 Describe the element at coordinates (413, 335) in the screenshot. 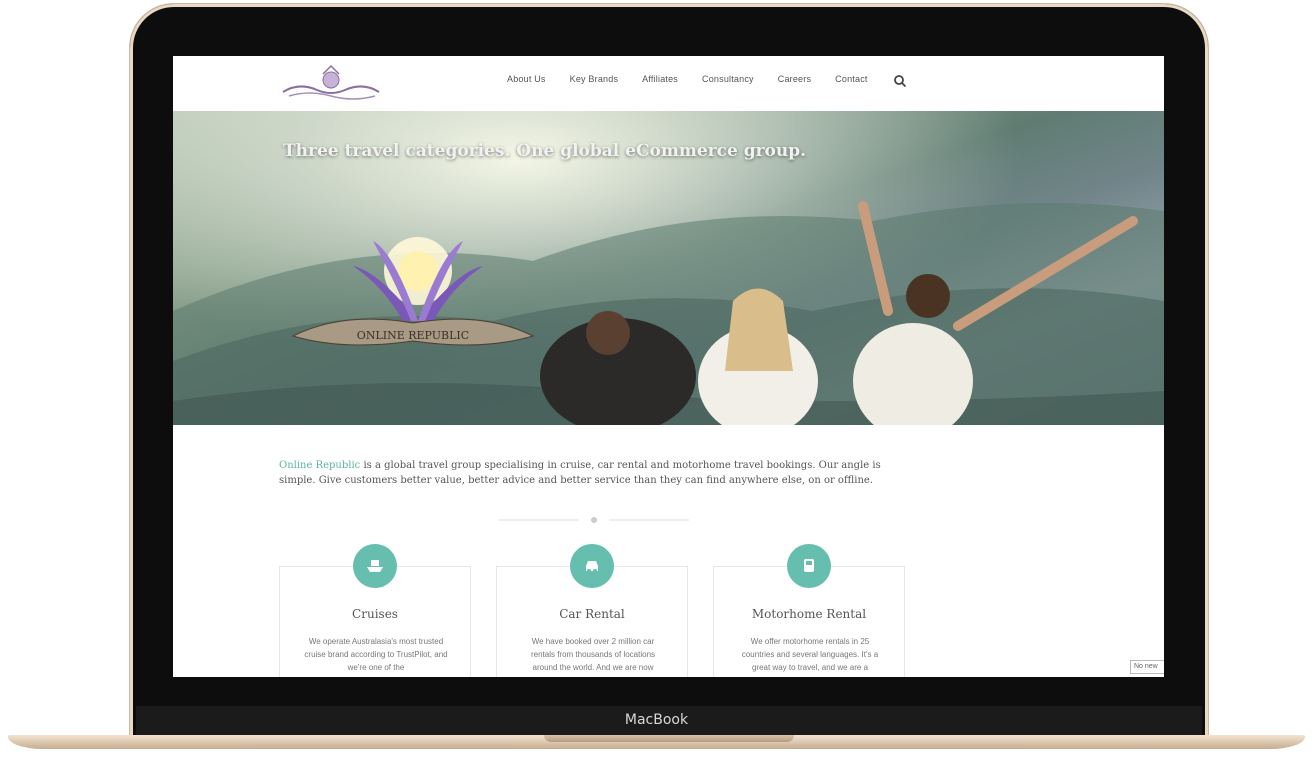

I see `svg-text: ONLINE REPUBLIC` at that location.